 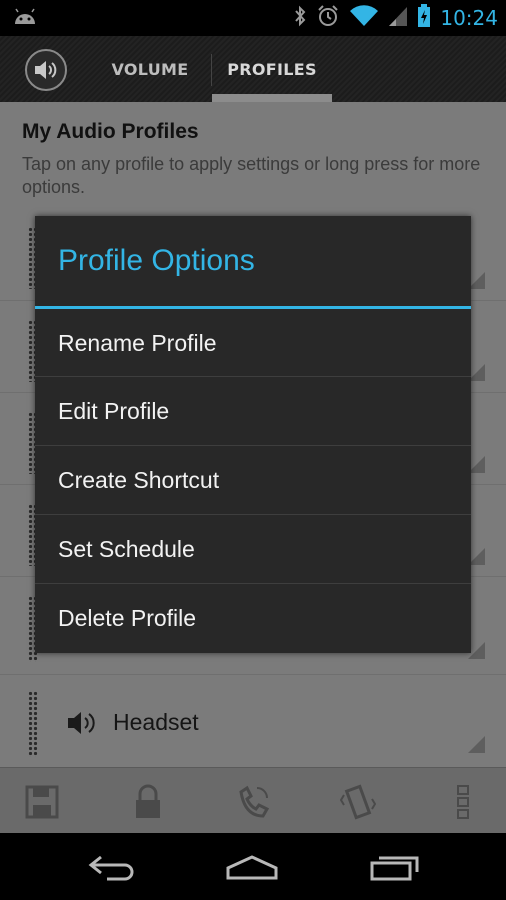 I want to click on phone-vibrate-icon, so click(x=253, y=802).